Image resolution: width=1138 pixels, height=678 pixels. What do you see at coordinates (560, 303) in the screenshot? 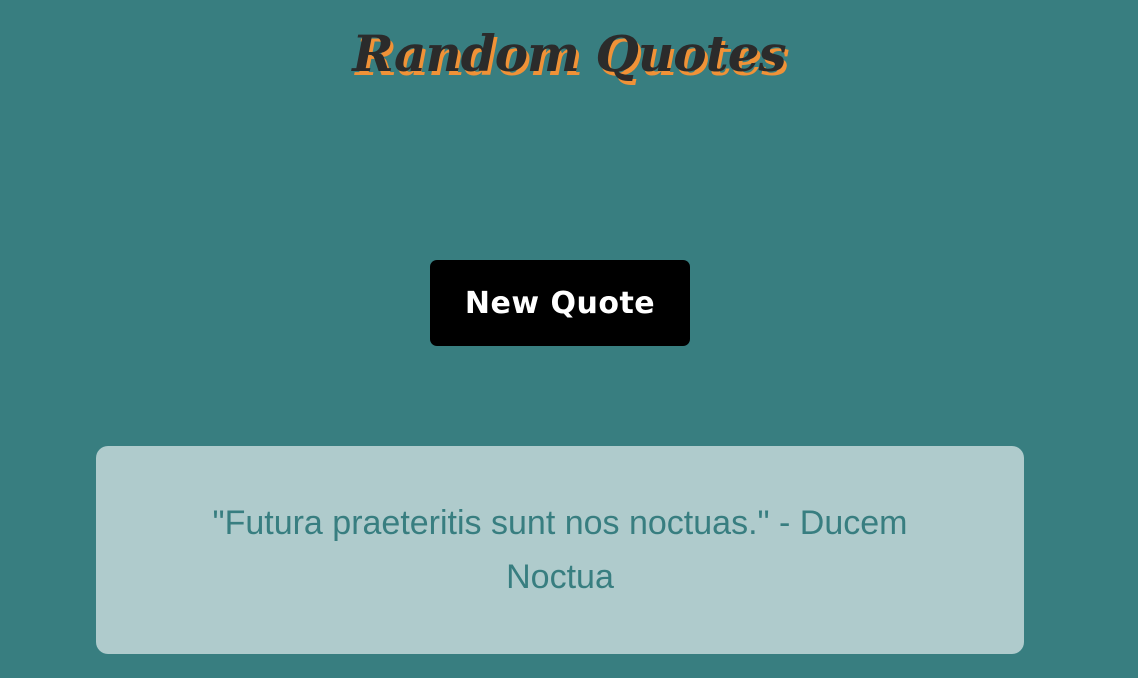
I see `new-quote-button: New Quote` at bounding box center [560, 303].